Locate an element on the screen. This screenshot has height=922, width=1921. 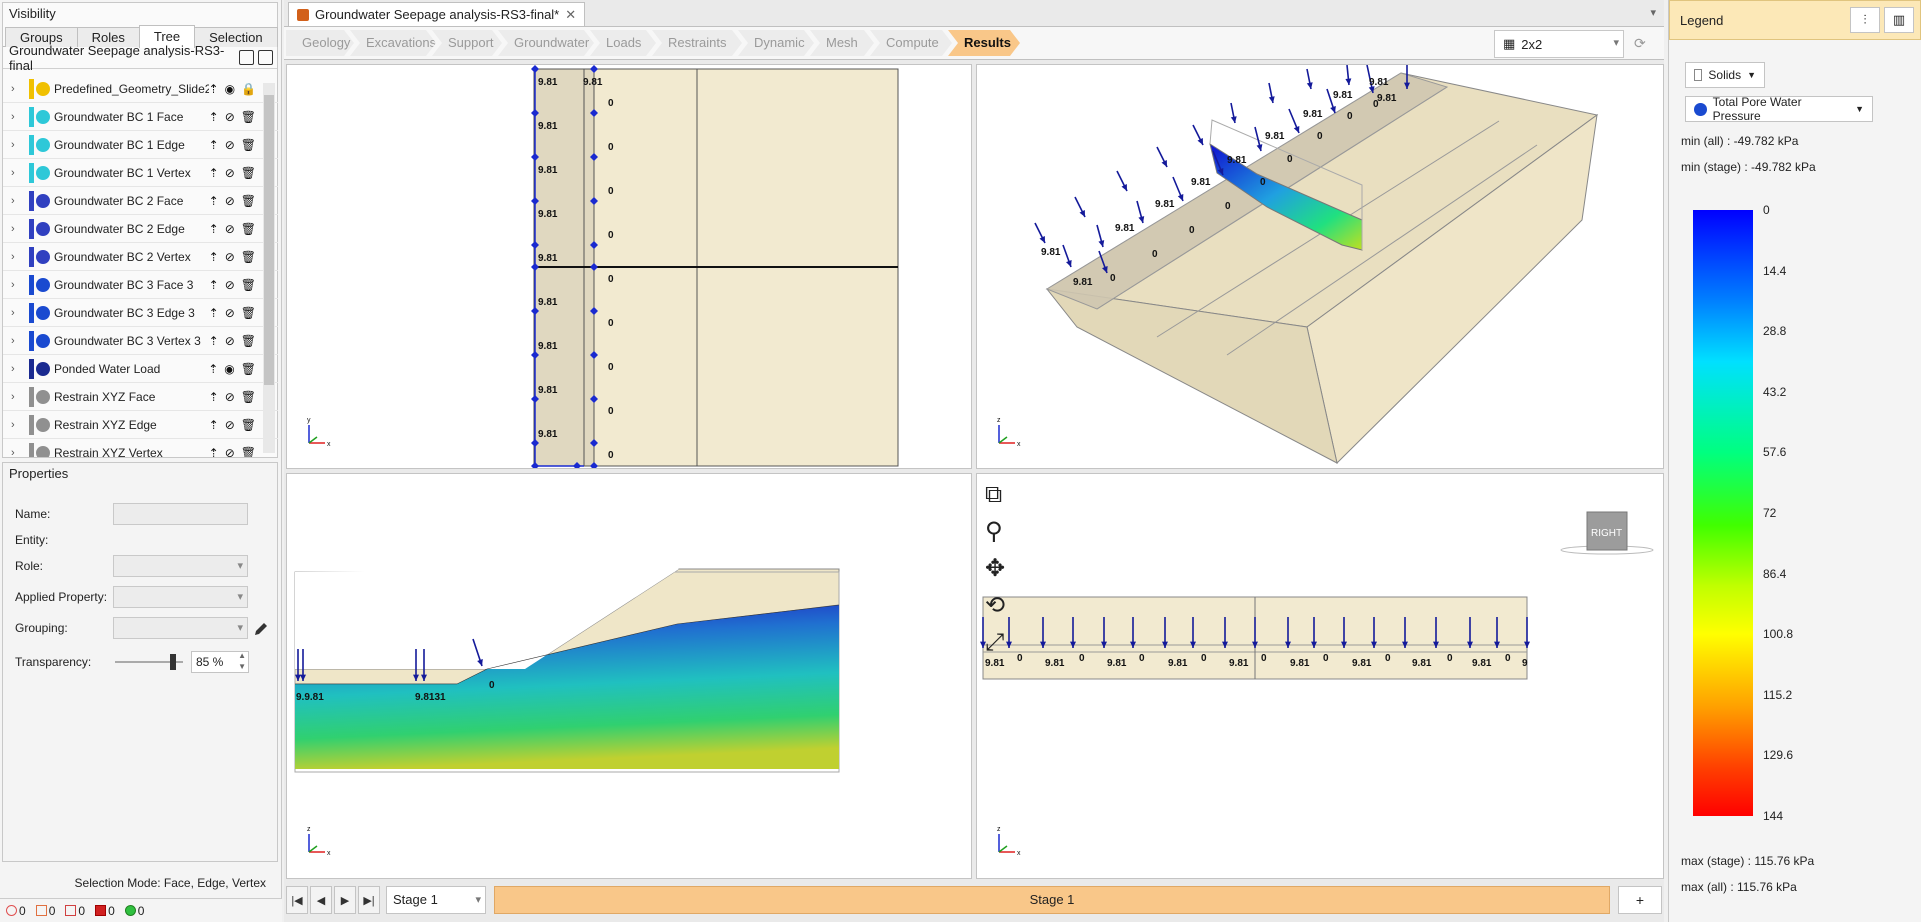
grouping-select is located at coordinates (180, 628).